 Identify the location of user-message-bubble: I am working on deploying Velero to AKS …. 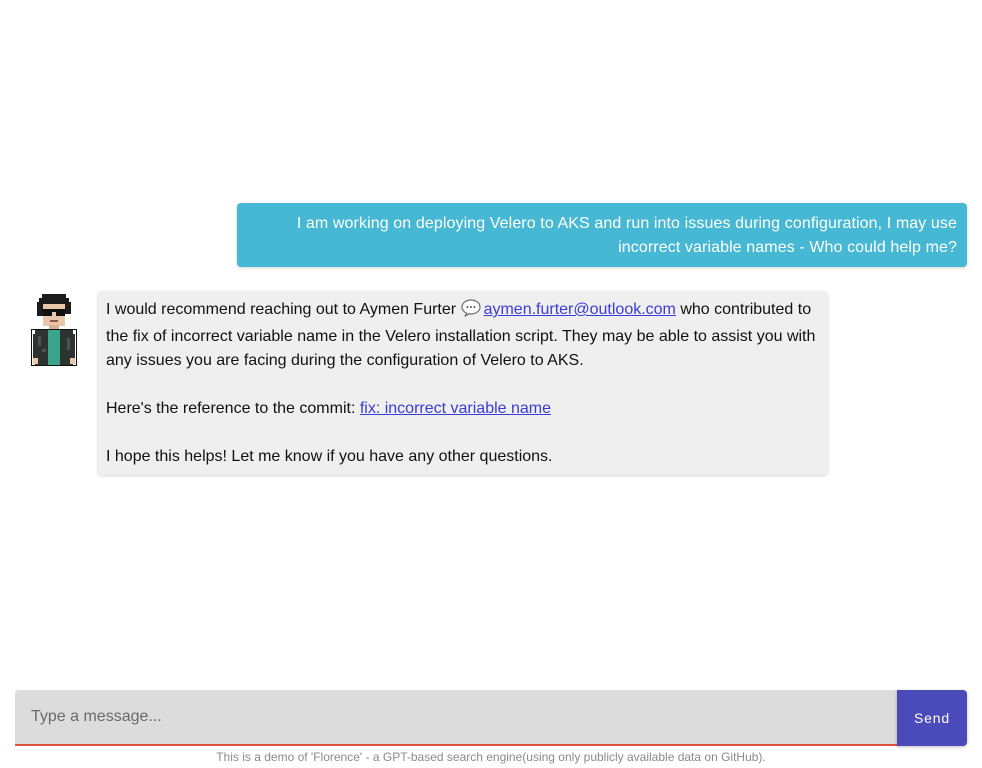
(602, 235).